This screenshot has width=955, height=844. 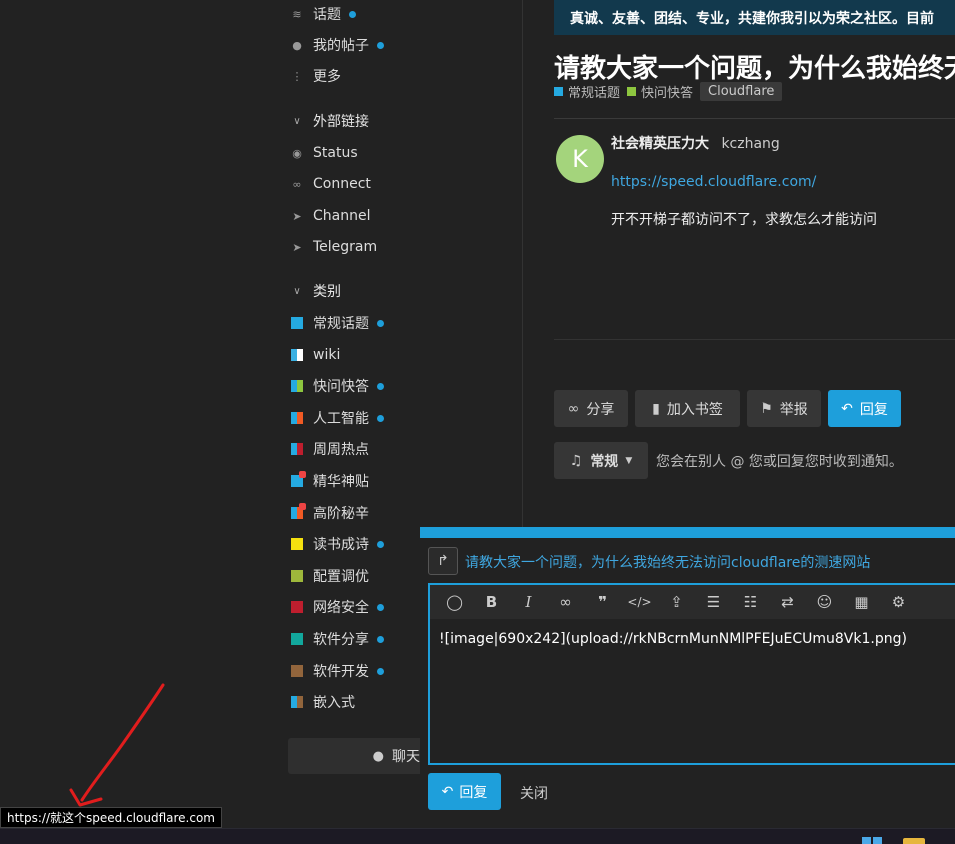 I want to click on sidebar-item-label: 快问快答, so click(x=341, y=387).